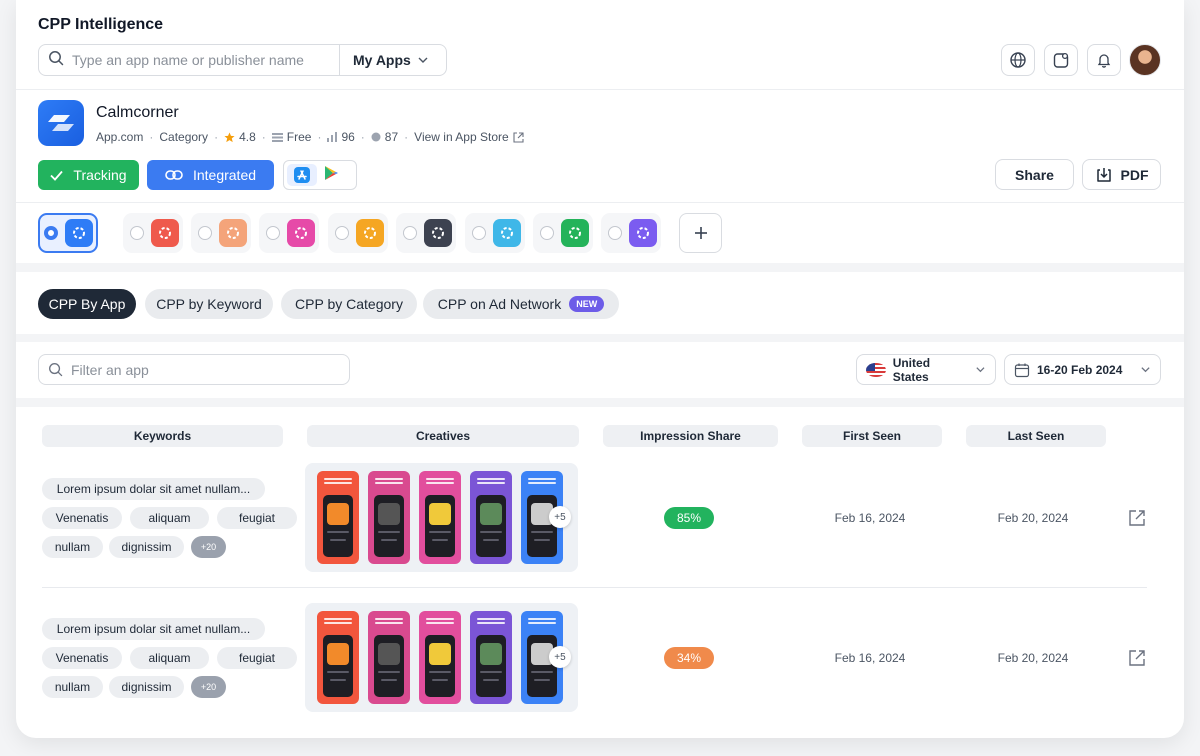  I want to click on tab-cpp-by-category: CPP by Category, so click(349, 304).